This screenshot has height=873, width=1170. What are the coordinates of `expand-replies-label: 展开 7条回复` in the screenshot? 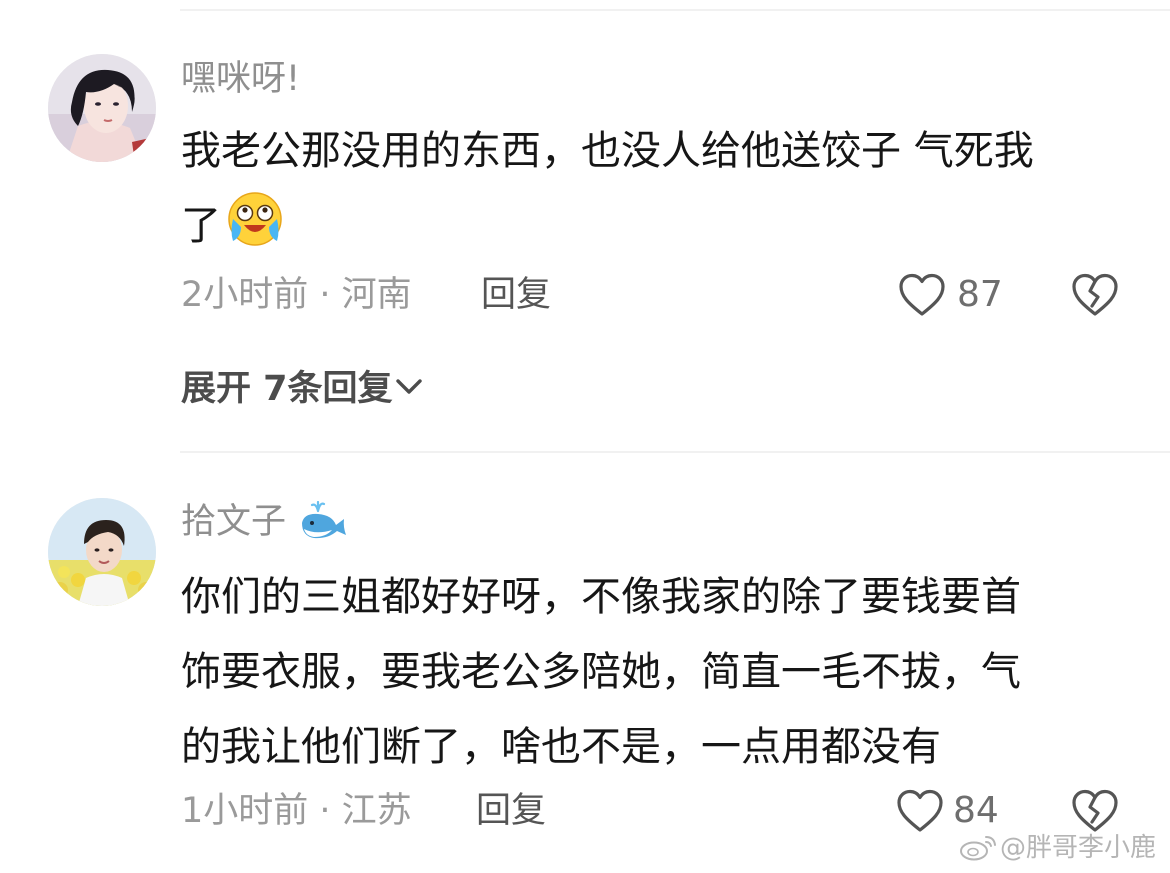 It's located at (287, 389).